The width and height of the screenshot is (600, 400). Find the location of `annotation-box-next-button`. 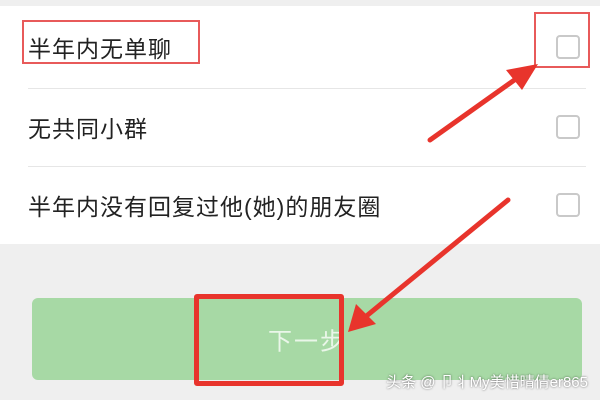

annotation-box-next-button is located at coordinates (269, 340).